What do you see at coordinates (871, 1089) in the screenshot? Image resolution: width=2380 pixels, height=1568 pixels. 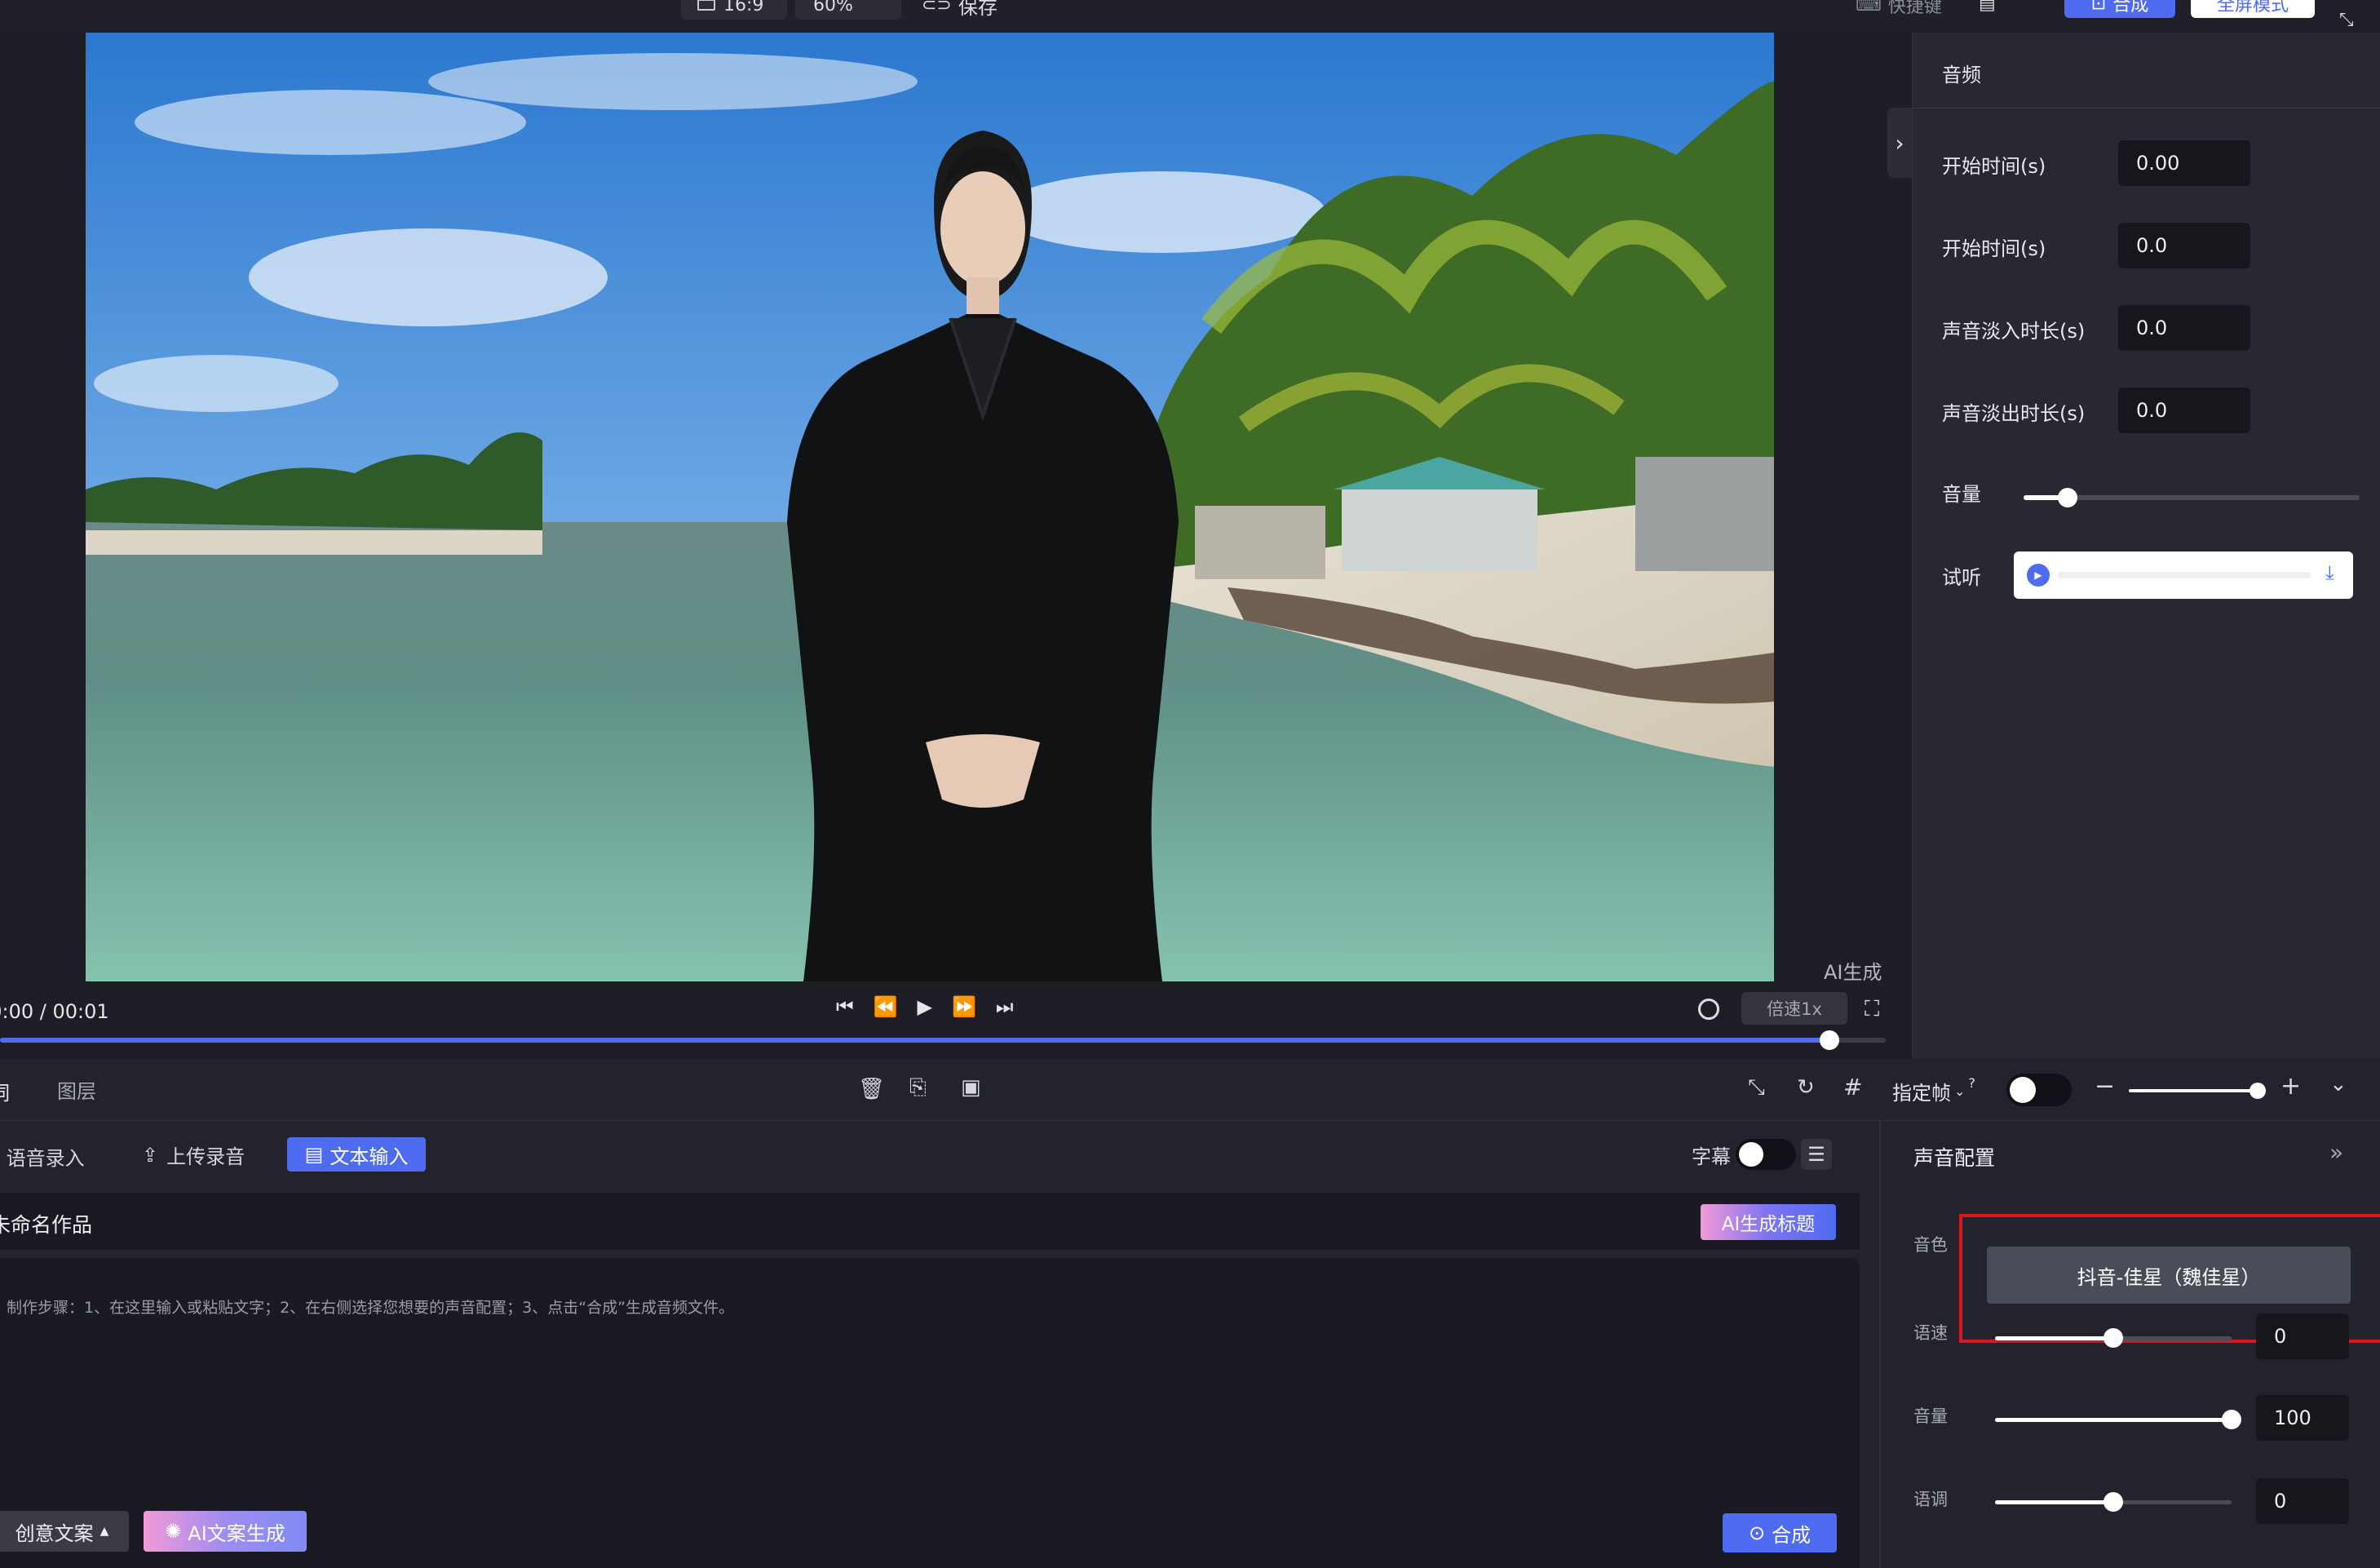 I see `delete-icon: 🗑` at bounding box center [871, 1089].